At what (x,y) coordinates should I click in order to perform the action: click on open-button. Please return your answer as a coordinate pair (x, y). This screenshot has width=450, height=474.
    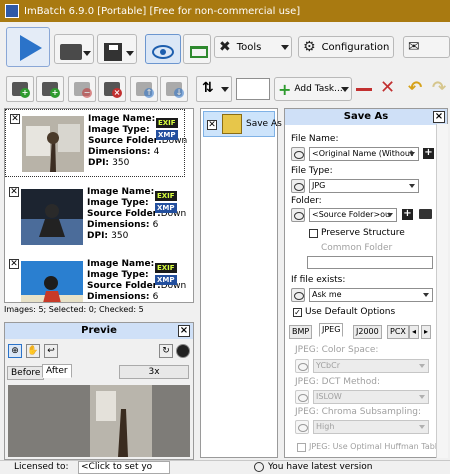
    Looking at the image, I should click on (74, 49).